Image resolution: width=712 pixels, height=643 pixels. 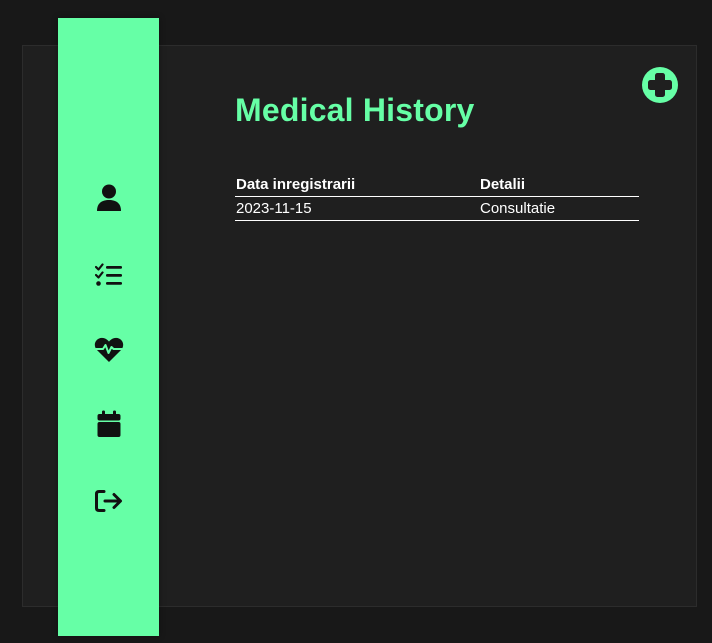 I want to click on calendar-icon, so click(x=109, y=424).